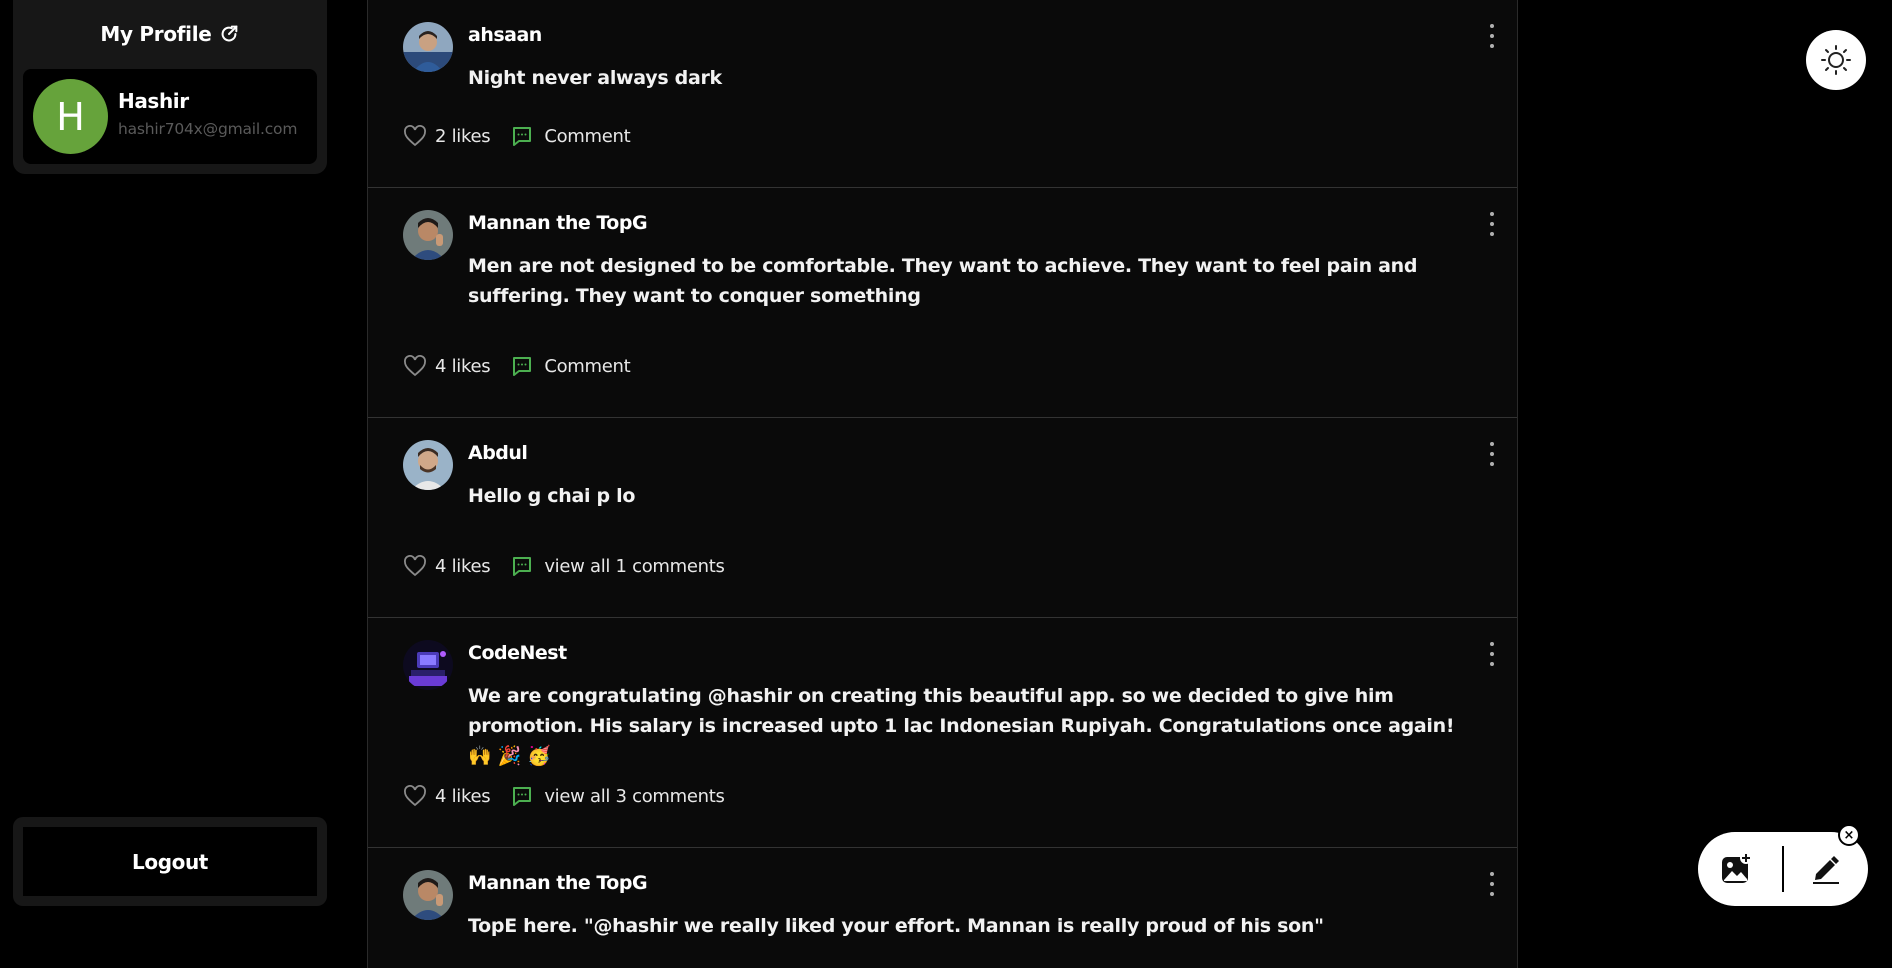 The height and width of the screenshot is (968, 1892). I want to click on image-add-icon, so click(1737, 869).